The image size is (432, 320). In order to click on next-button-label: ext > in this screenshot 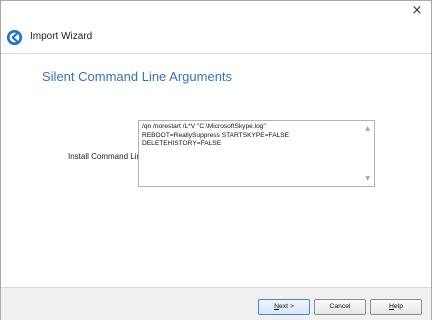, I will do `click(286, 306)`.